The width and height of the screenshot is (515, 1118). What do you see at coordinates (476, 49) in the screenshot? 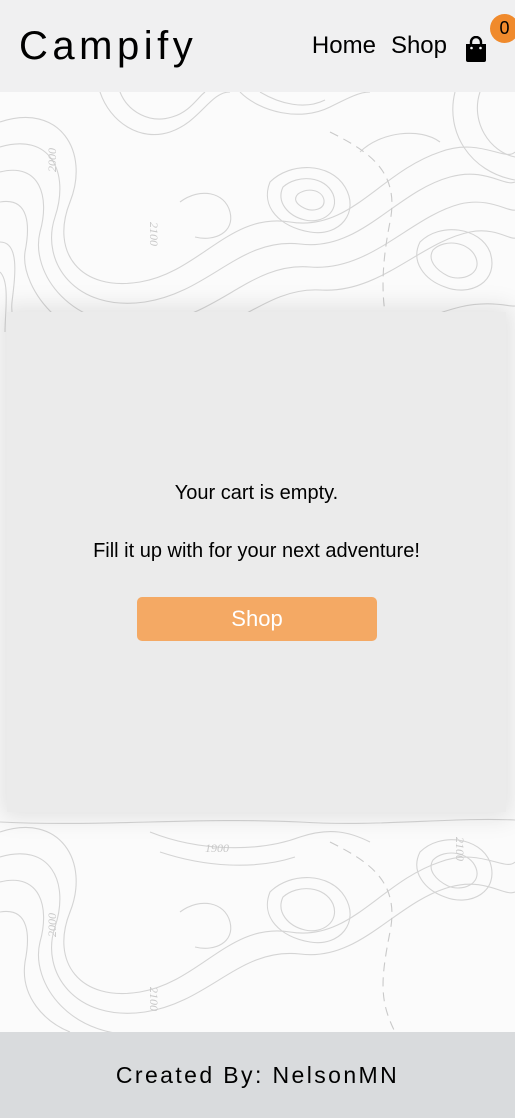
I see `shopping-bag-icon` at bounding box center [476, 49].